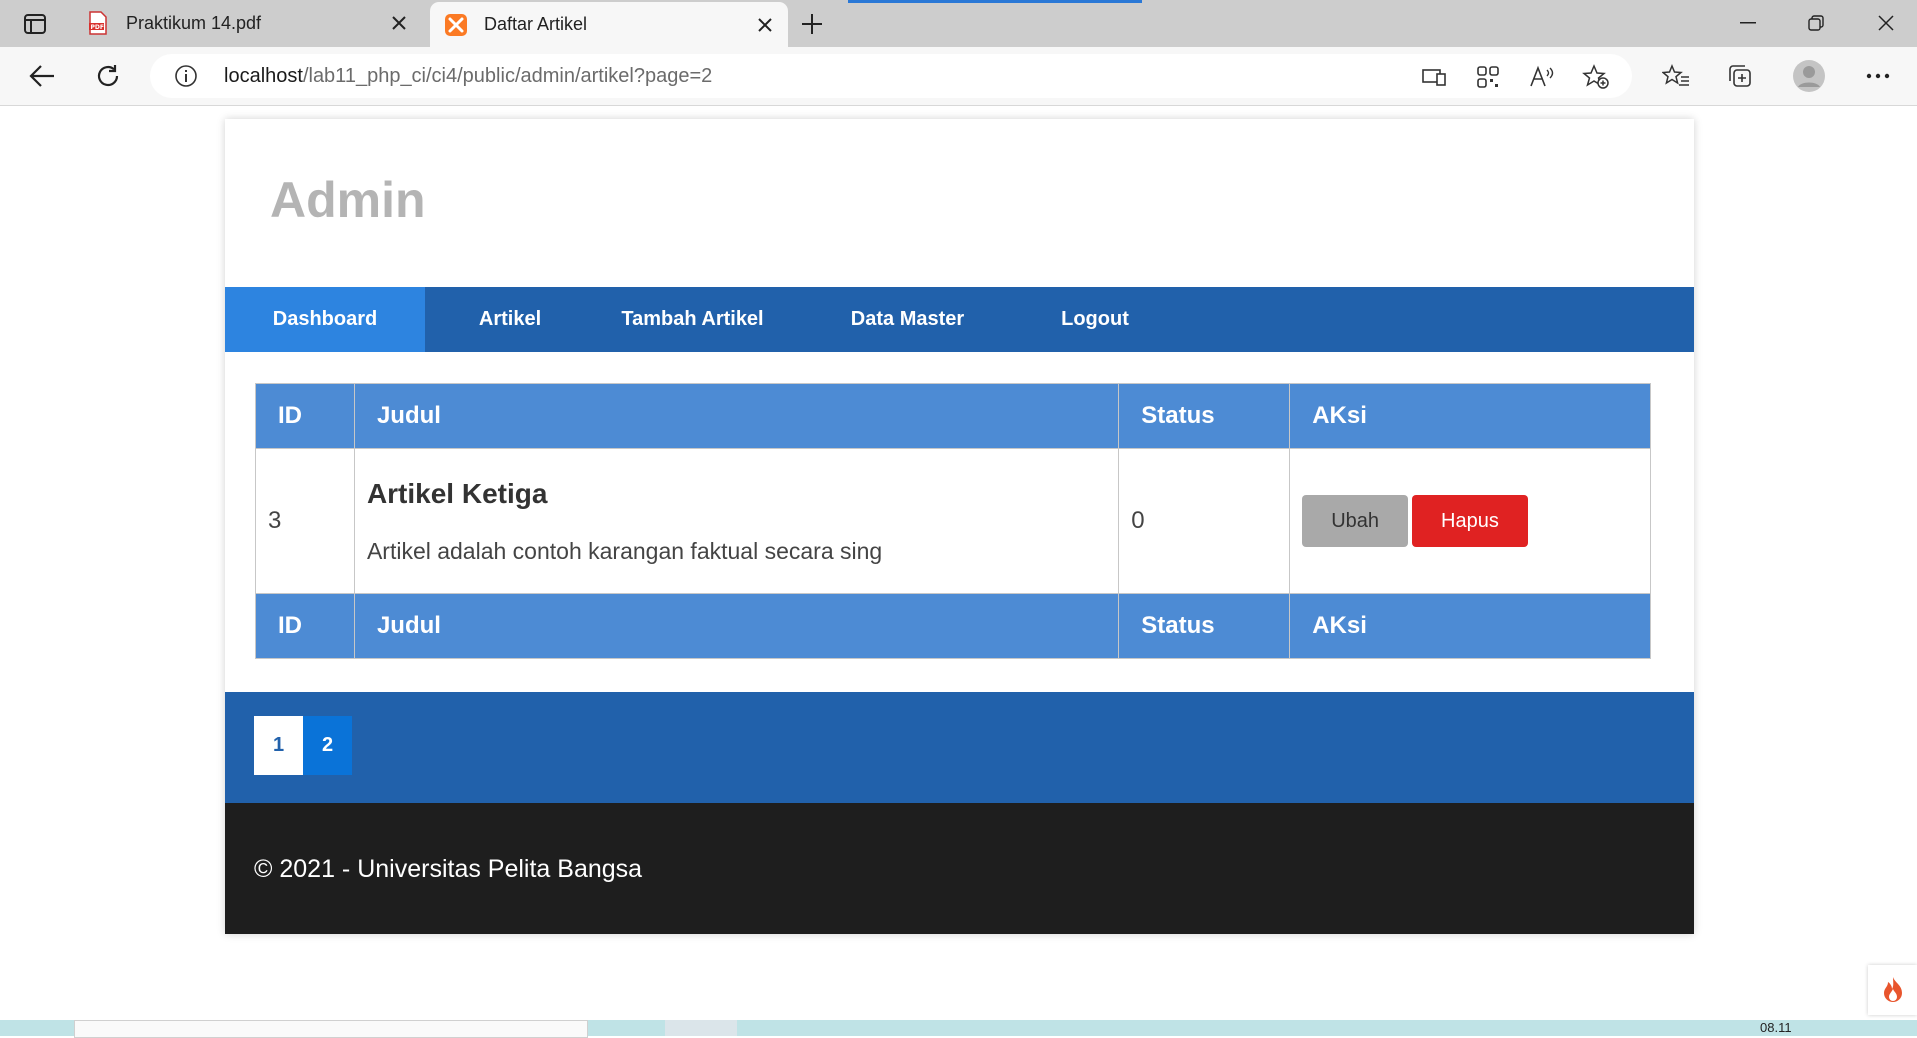  What do you see at coordinates (457, 493) in the screenshot?
I see `article-title: Artikel Ketiga` at bounding box center [457, 493].